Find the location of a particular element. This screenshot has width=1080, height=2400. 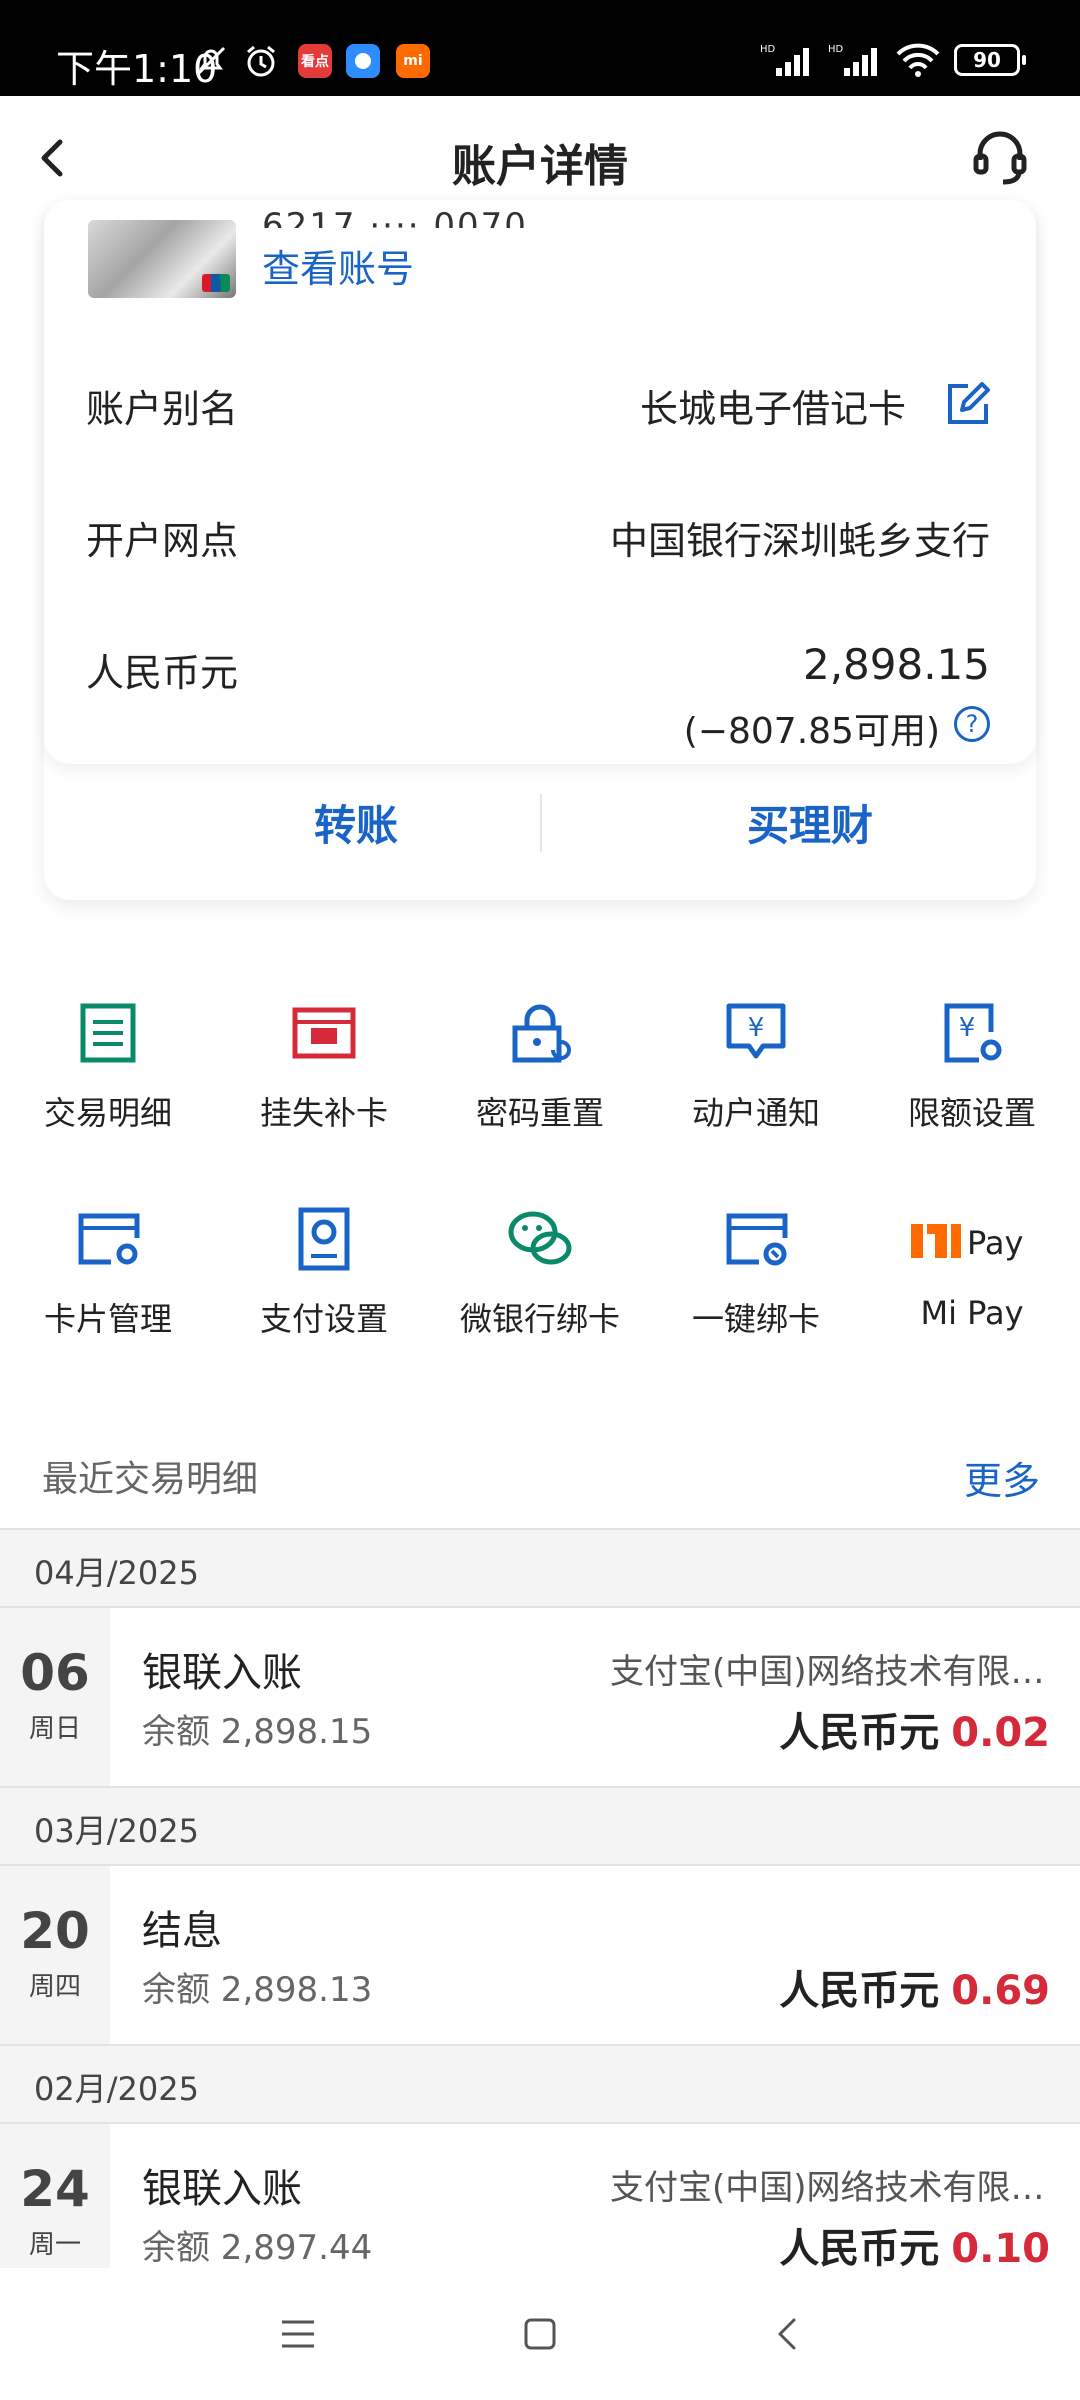

service-label: 交易明细 is located at coordinates (107, 1113).